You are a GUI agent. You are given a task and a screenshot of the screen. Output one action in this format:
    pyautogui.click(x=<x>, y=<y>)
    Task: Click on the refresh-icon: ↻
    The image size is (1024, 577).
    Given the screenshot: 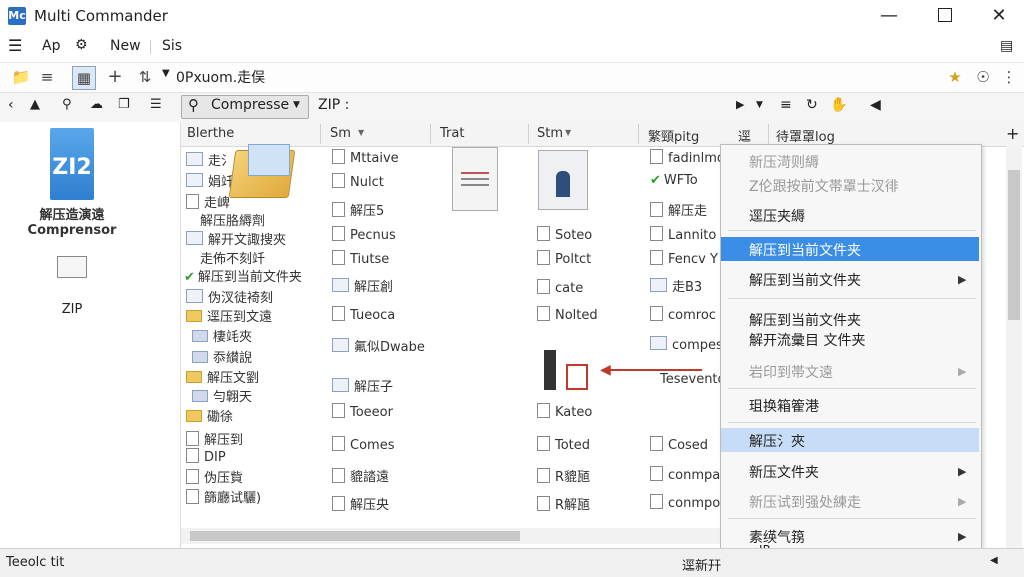 What is the action you would take?
    pyautogui.click(x=812, y=105)
    